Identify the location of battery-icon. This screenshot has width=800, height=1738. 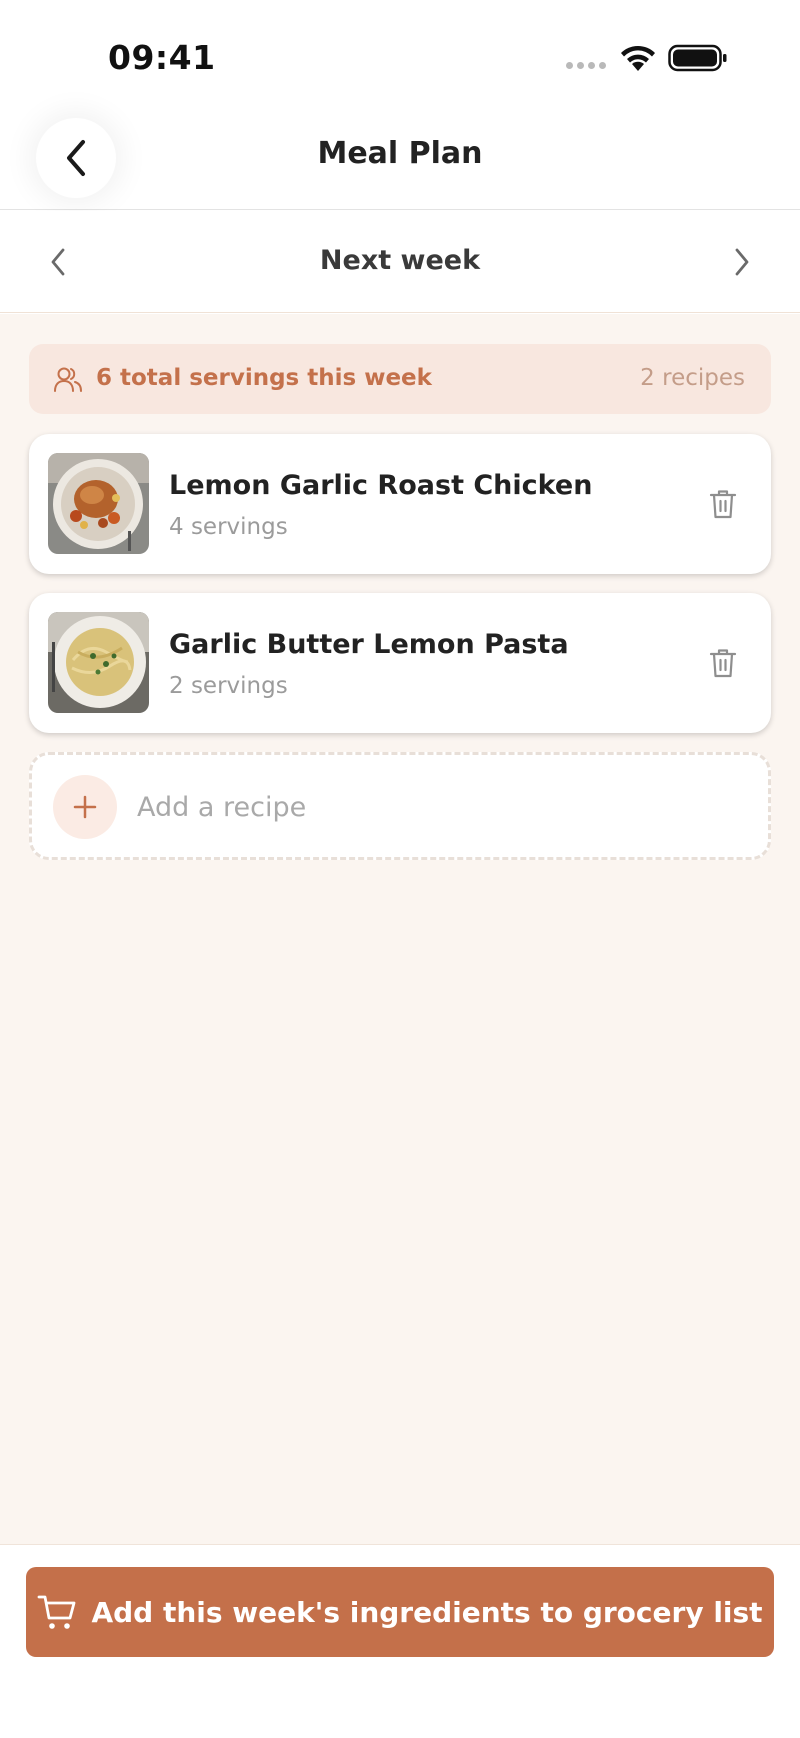
(697, 58).